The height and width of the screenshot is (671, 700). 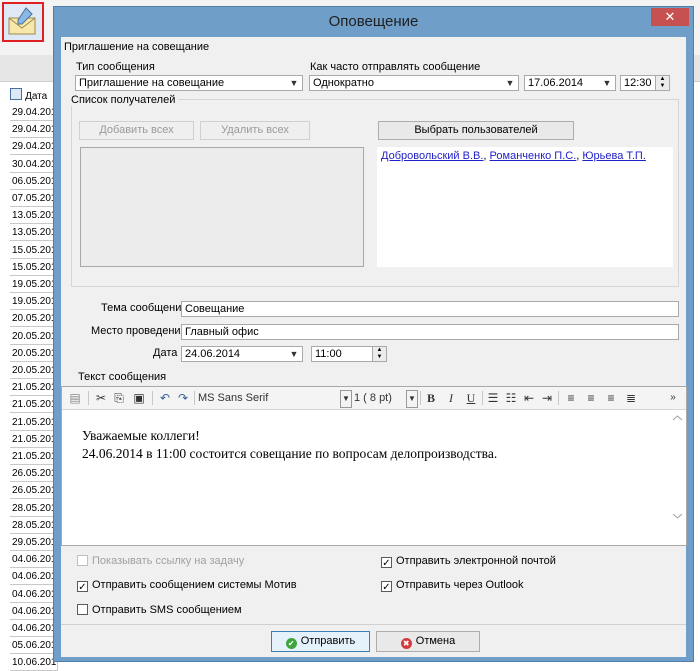 I want to click on undo-icon: ↶, so click(x=165, y=398).